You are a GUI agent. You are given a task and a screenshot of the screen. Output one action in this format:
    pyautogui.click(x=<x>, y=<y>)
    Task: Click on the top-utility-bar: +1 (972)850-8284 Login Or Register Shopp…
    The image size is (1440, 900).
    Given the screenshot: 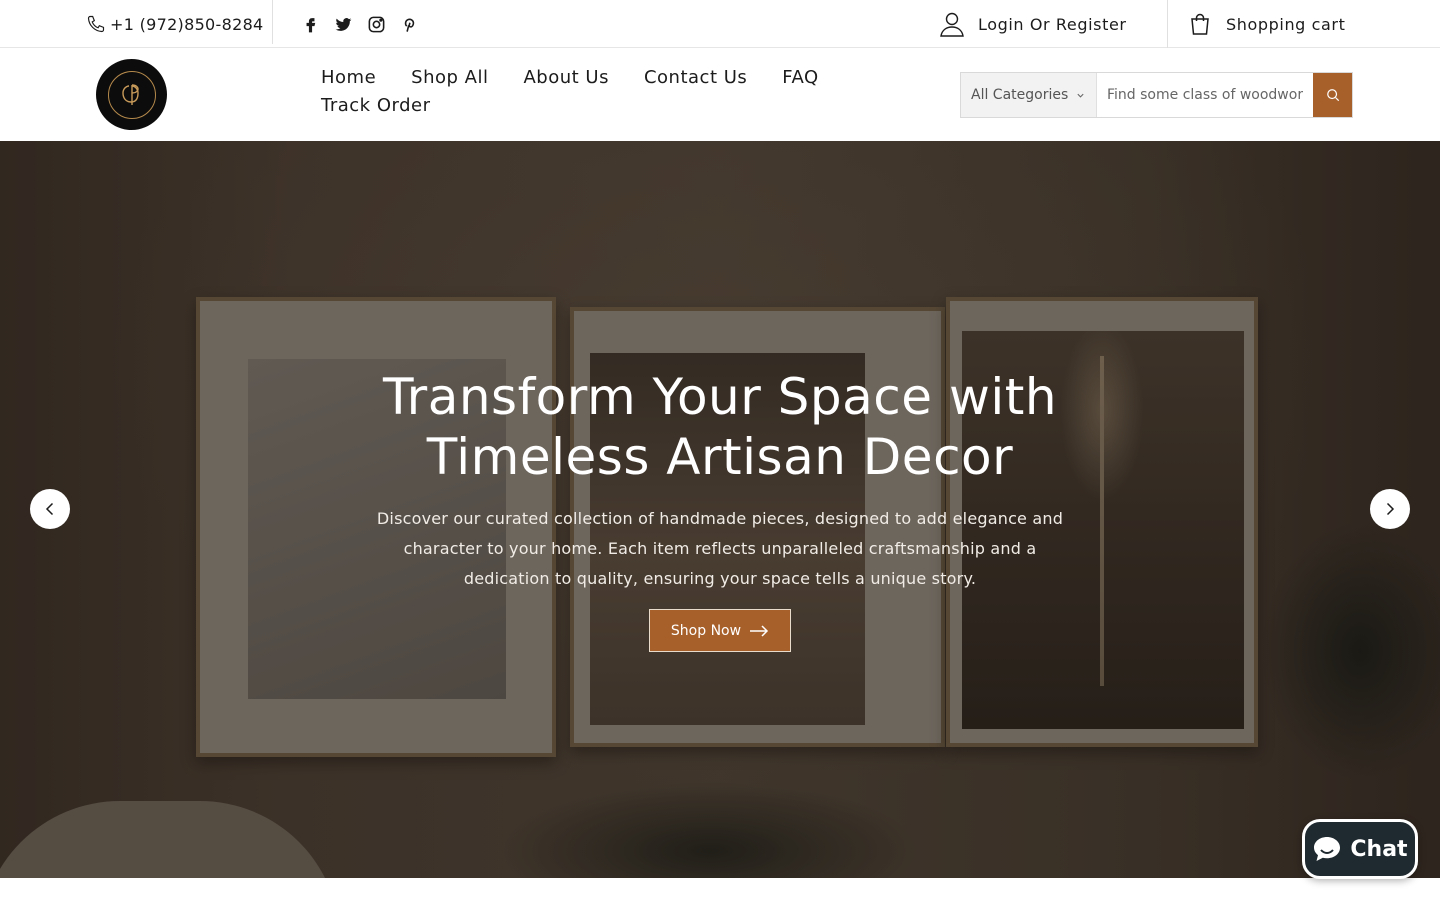 What is the action you would take?
    pyautogui.click(x=720, y=24)
    